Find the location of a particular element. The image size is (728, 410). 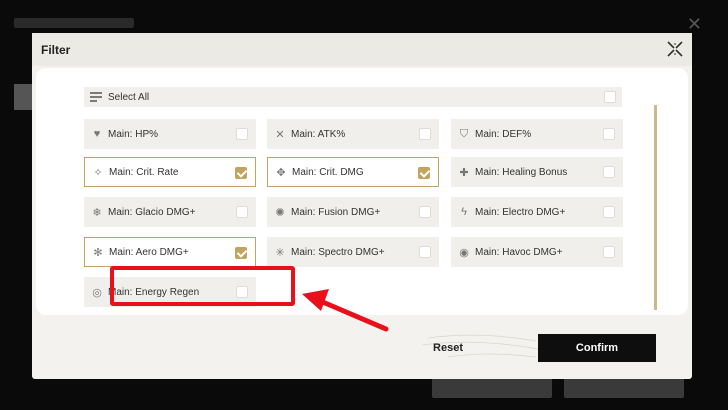

filter-option-label: Main: Havoc DMG+ is located at coordinates (519, 252).